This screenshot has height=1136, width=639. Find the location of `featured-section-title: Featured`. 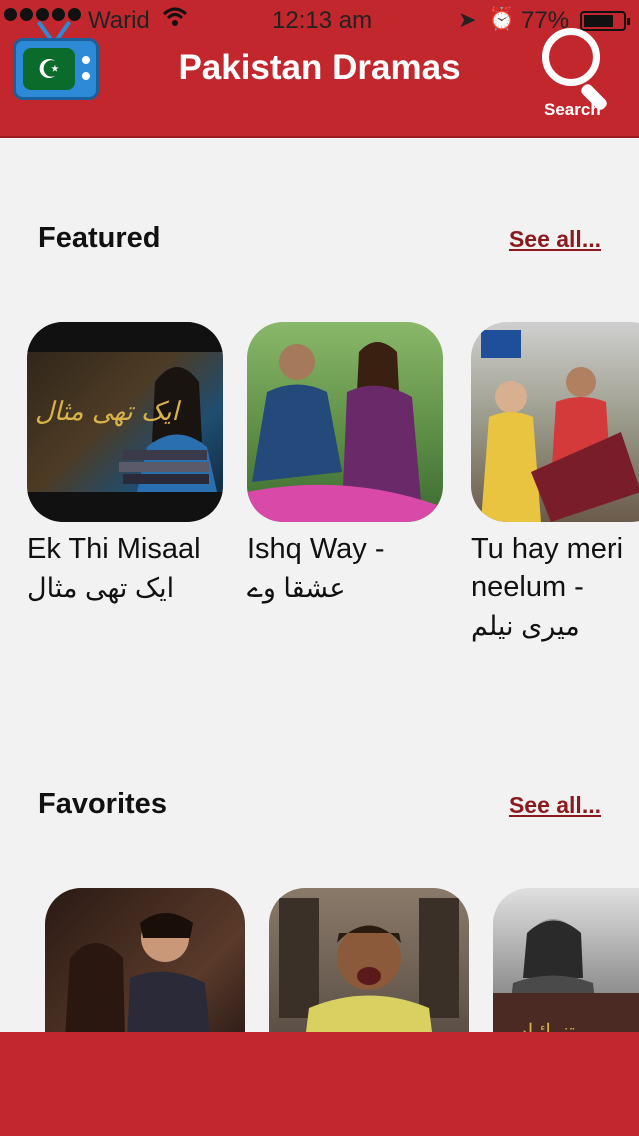

featured-section-title: Featured is located at coordinates (99, 238).